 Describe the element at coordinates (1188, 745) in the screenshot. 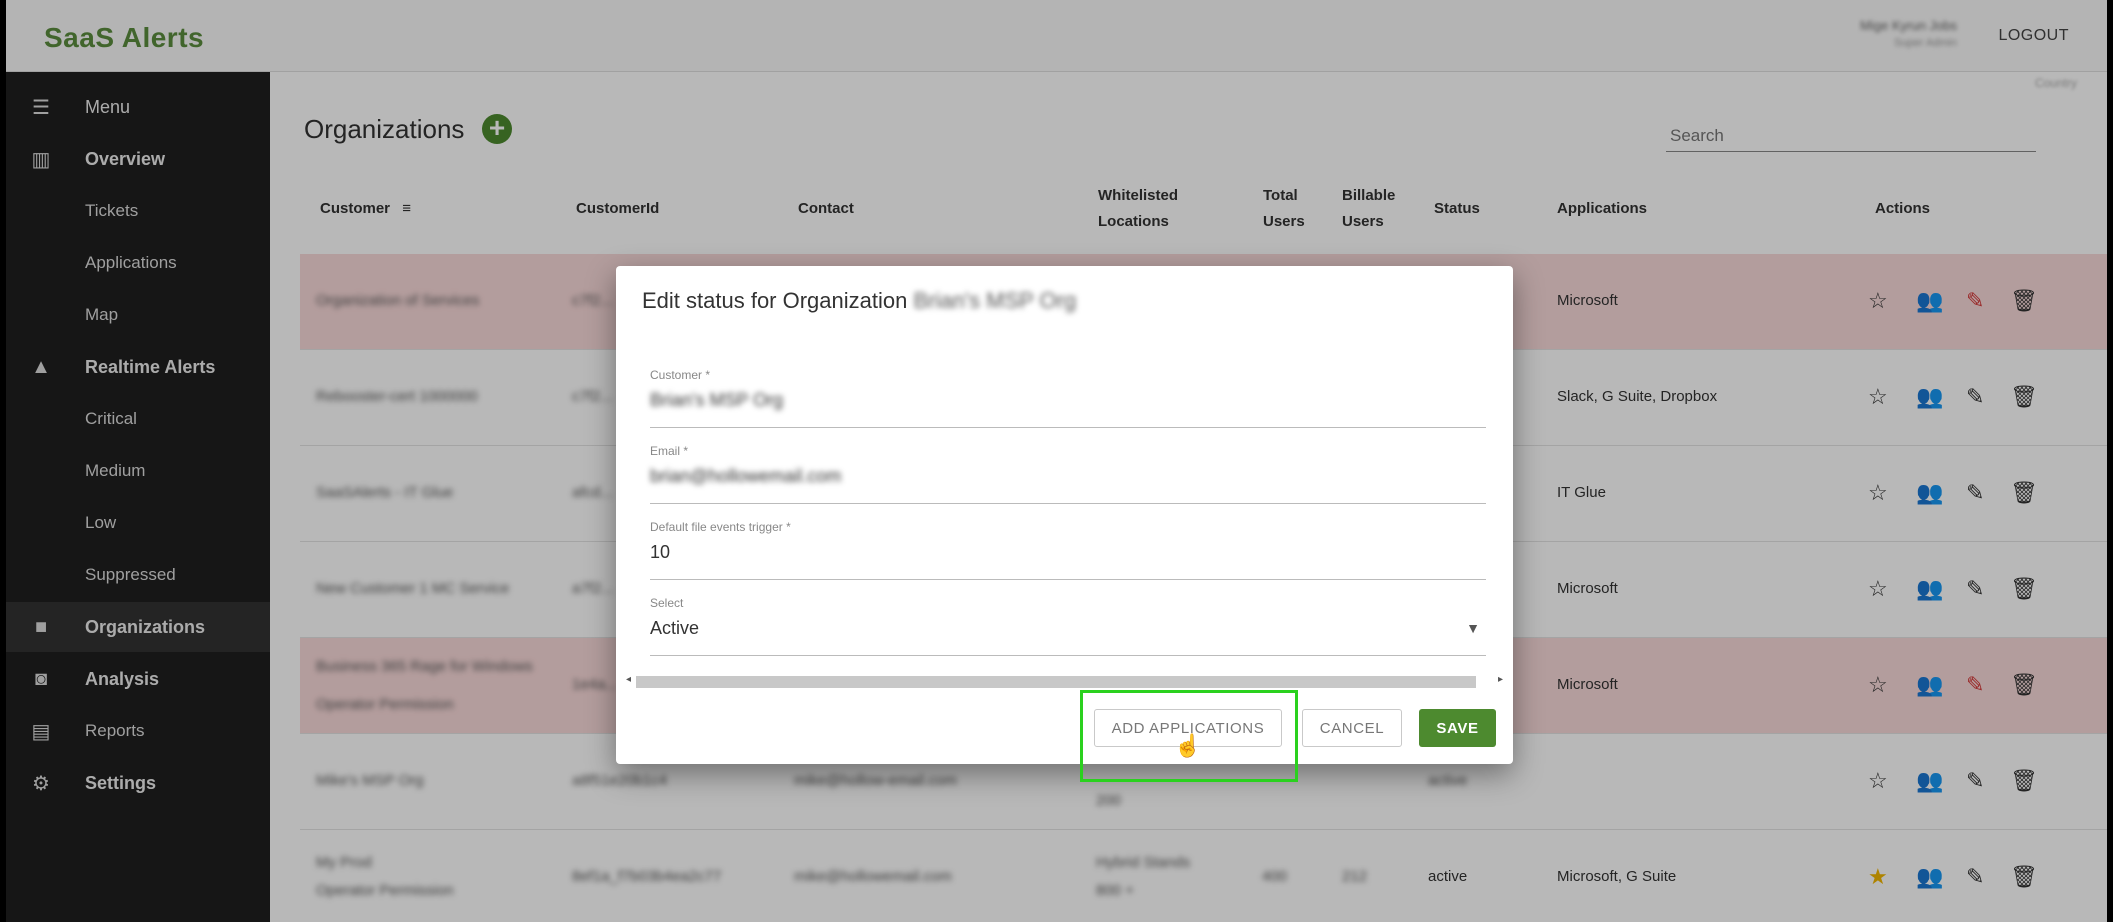

I see `hand-cursor-icon: ☝` at that location.